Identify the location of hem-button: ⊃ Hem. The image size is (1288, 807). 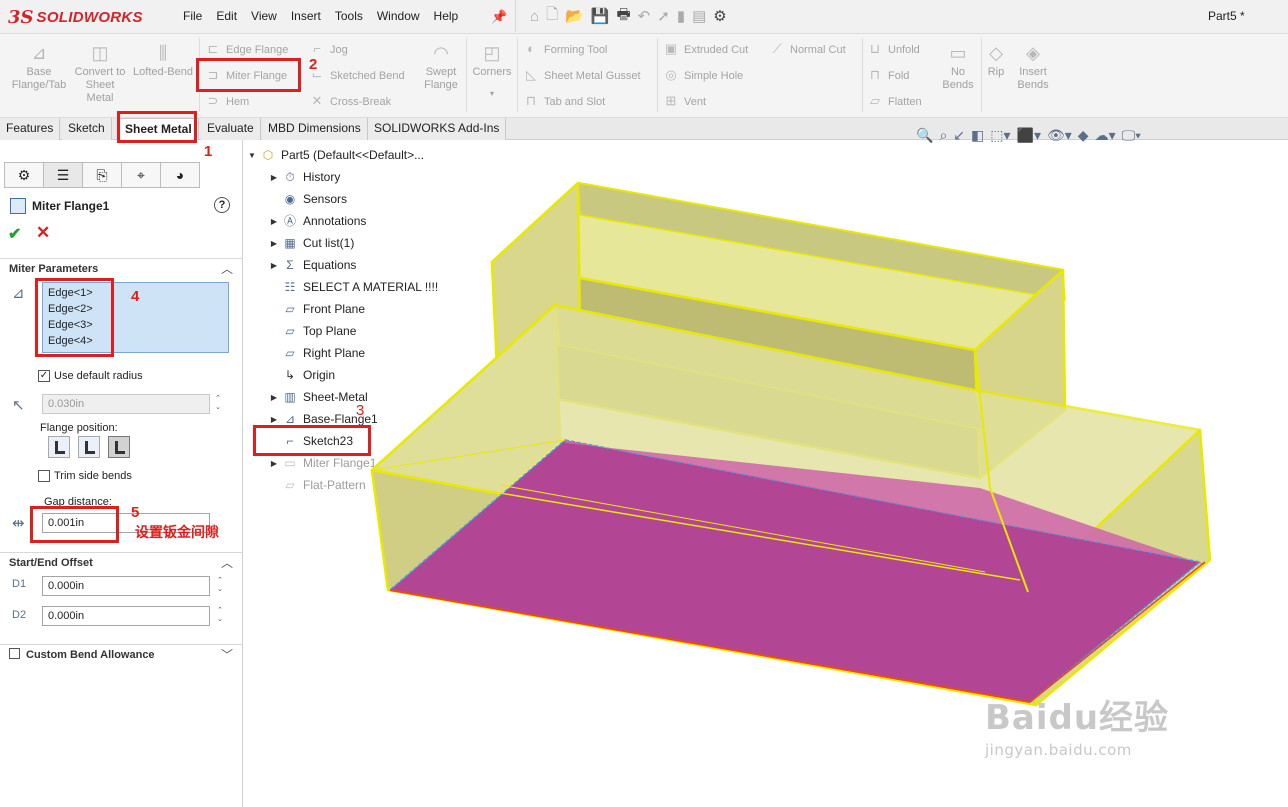
(227, 101).